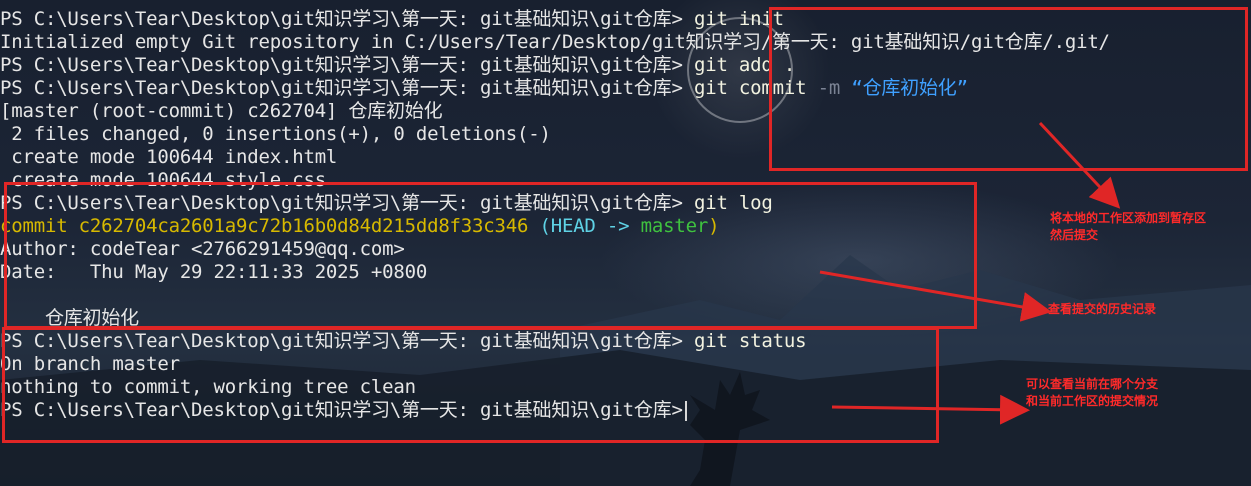 This screenshot has height=486, width=1251. Describe the element at coordinates (935, 296) in the screenshot. I see `arrow-to-note2` at that location.